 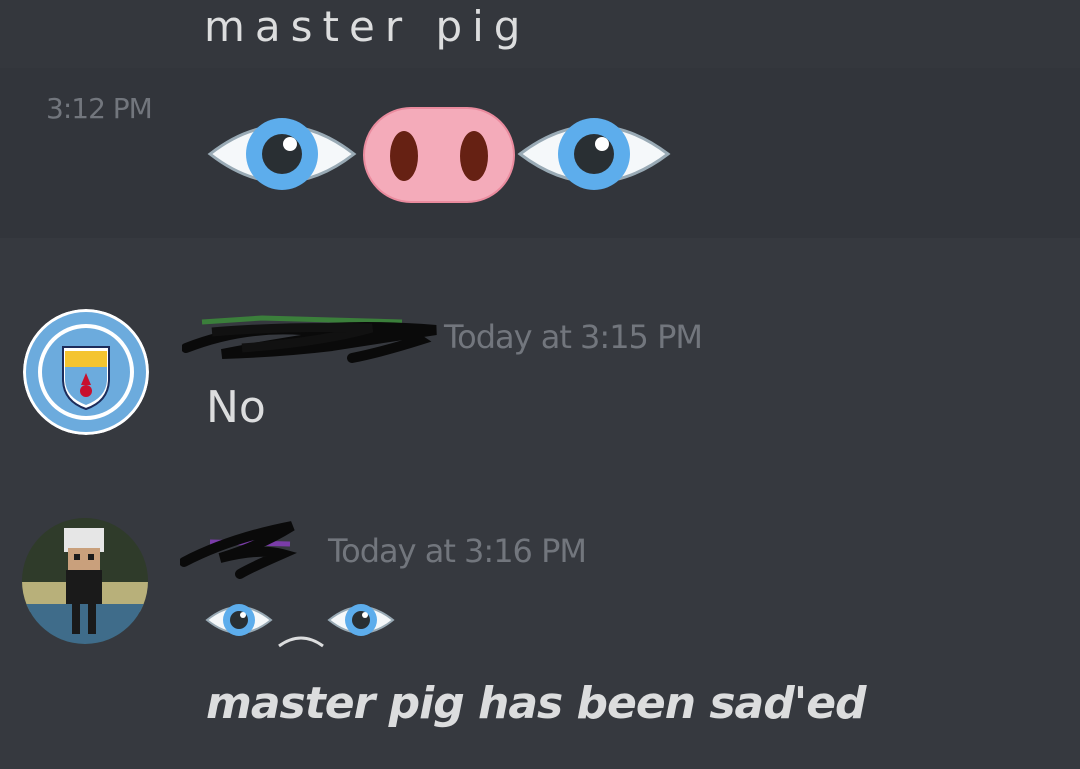 What do you see at coordinates (457, 551) in the screenshot?
I see `message-timestamp: Today at 3:16 PM` at bounding box center [457, 551].